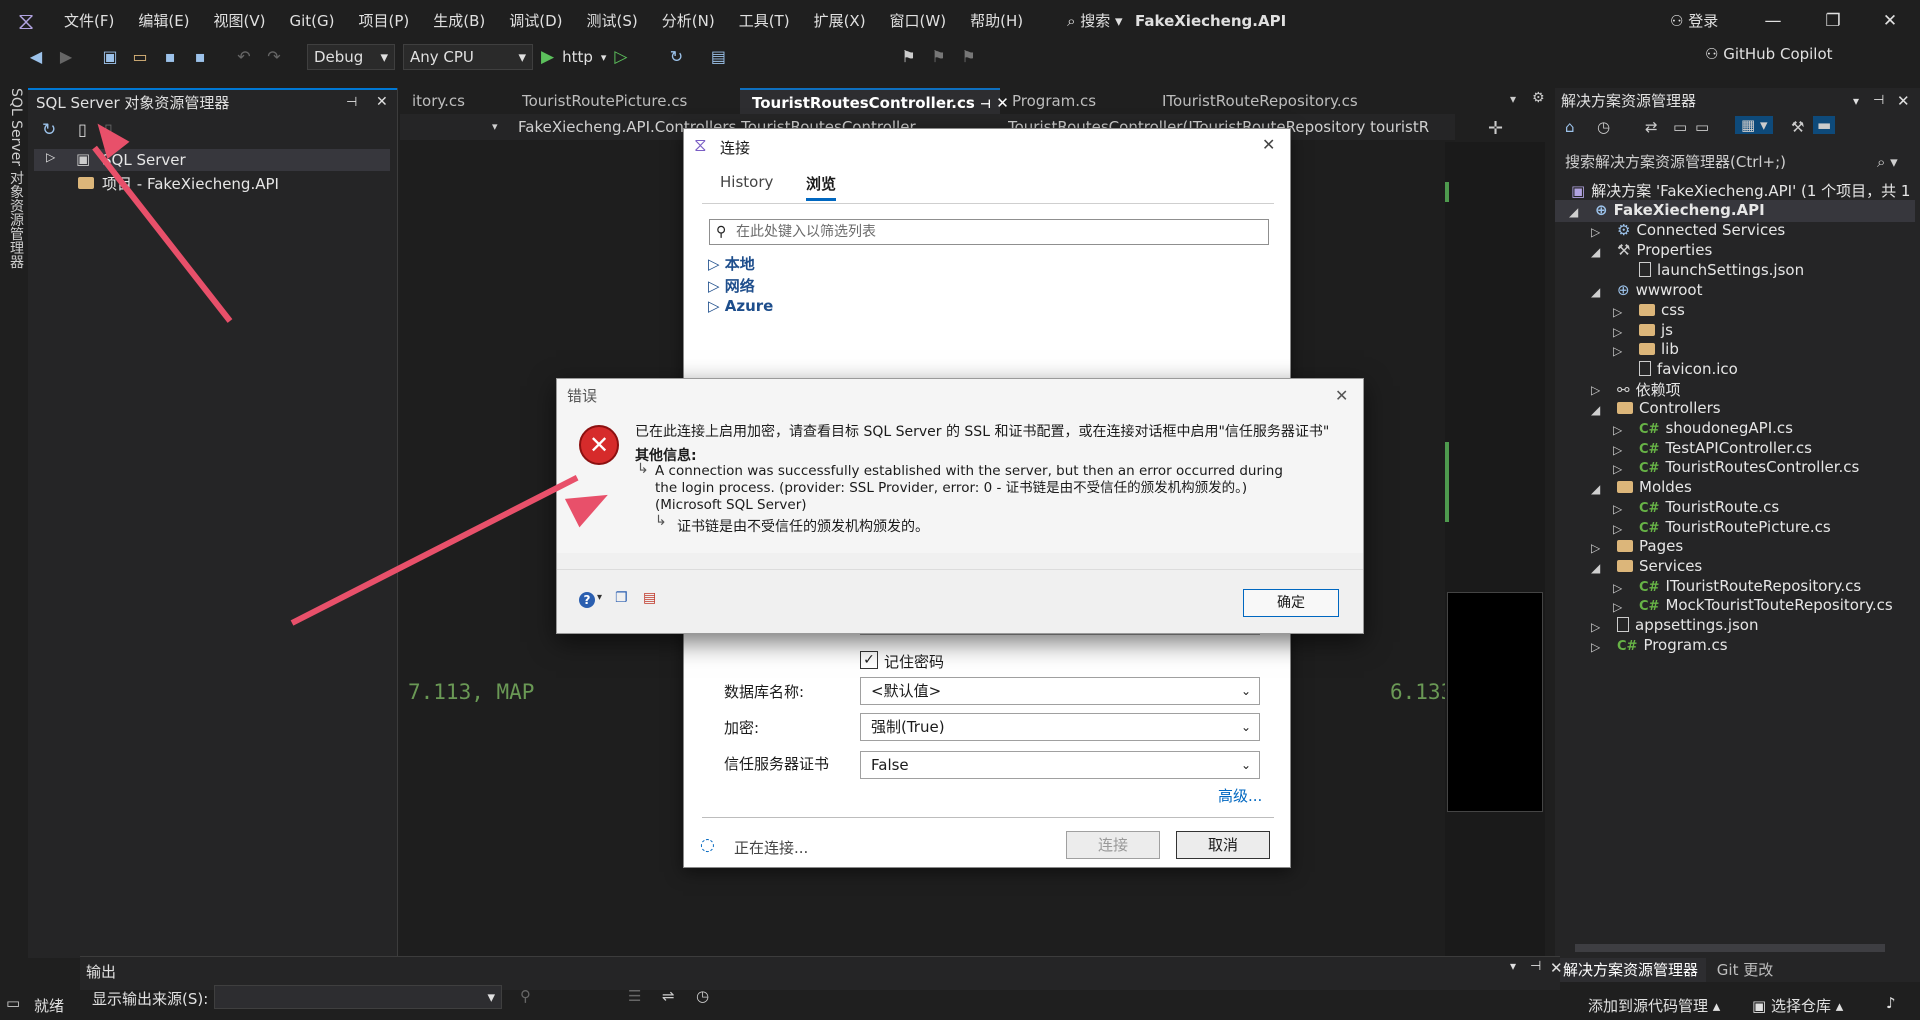 This screenshot has width=1920, height=1020. Describe the element at coordinates (1672, 645) in the screenshot. I see `tree-item-program: C# Program.cs` at that location.